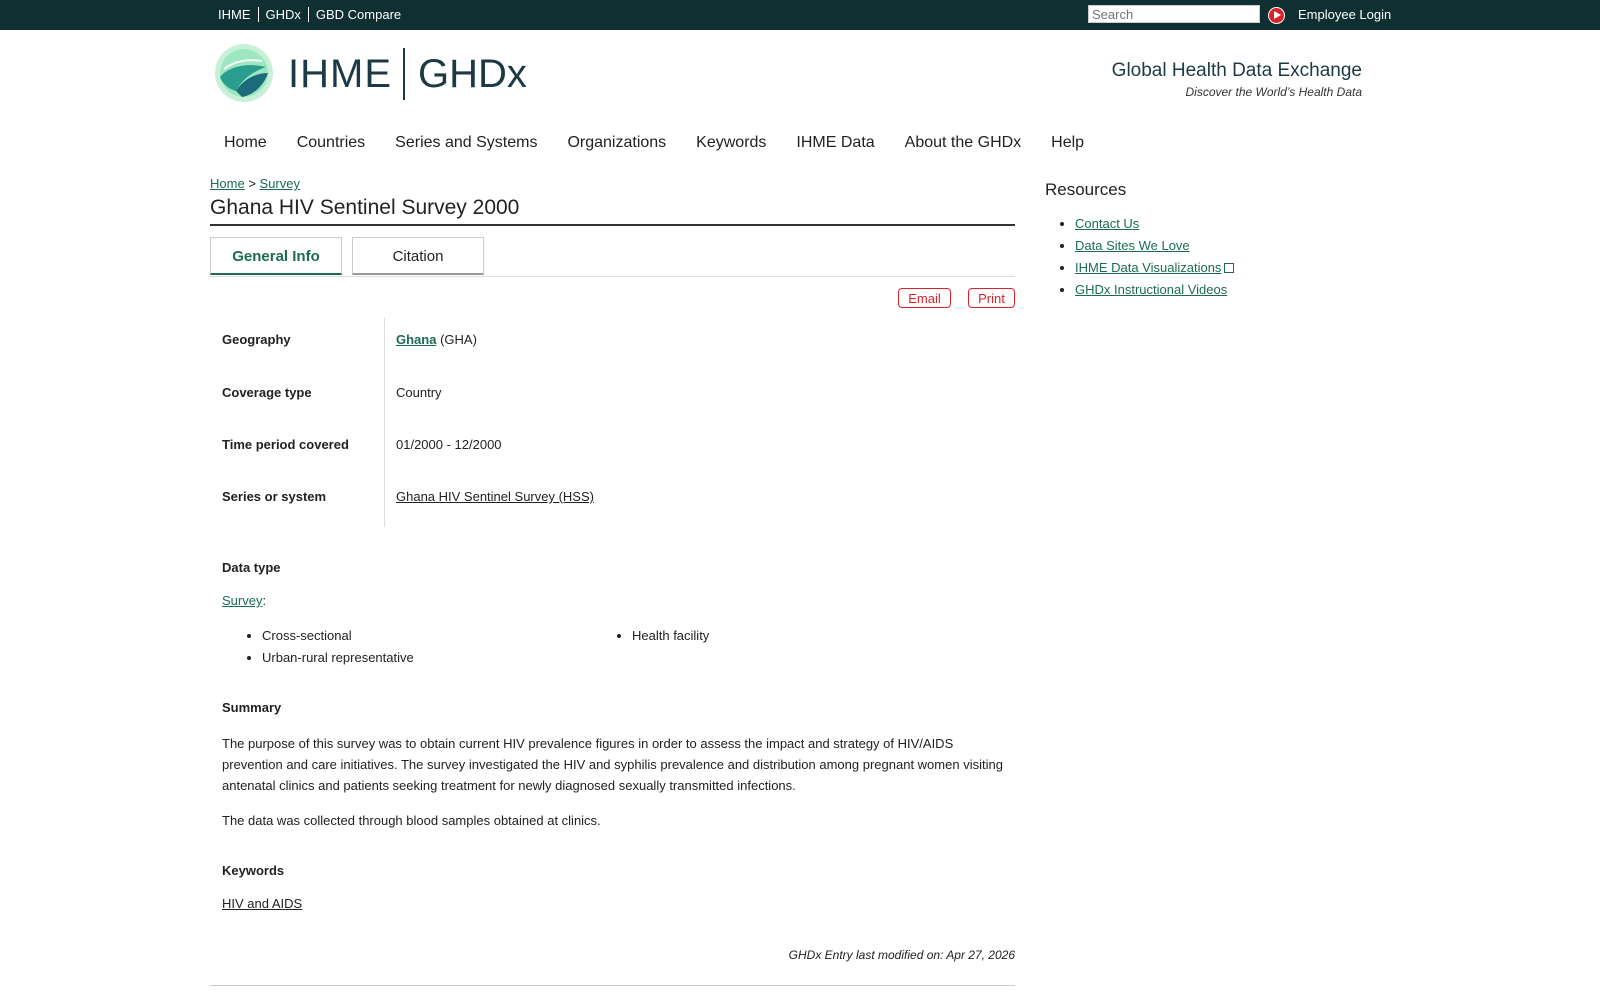 The image size is (1600, 1000). Describe the element at coordinates (252, 707) in the screenshot. I see `summary-label: Summary` at that location.